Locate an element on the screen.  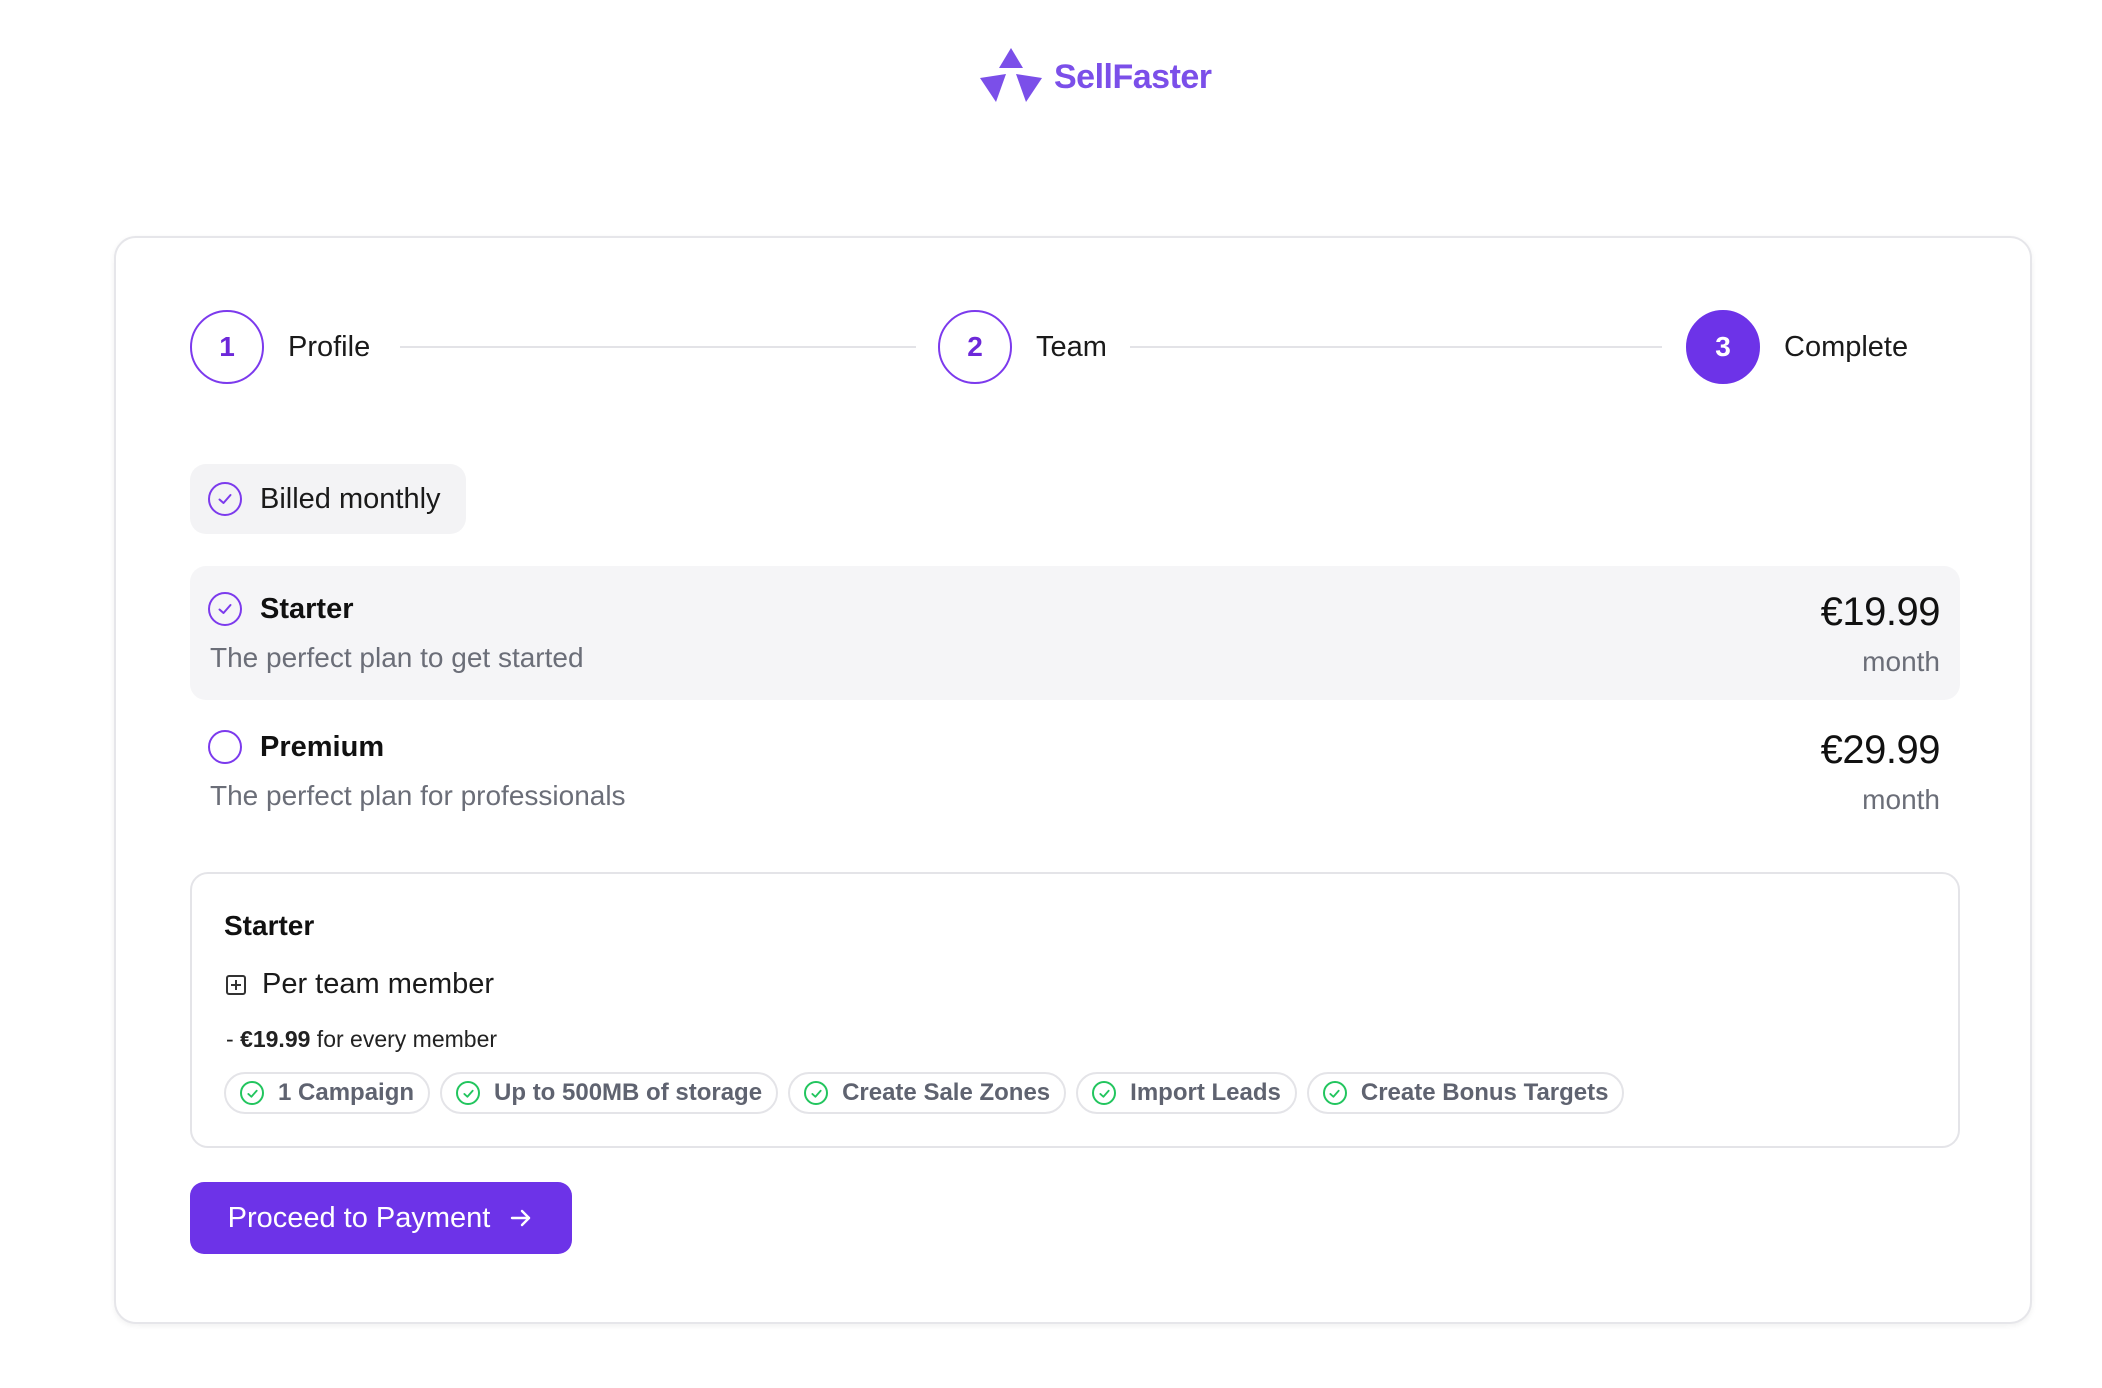
button-label: Proceed to Payment is located at coordinates (359, 1217).